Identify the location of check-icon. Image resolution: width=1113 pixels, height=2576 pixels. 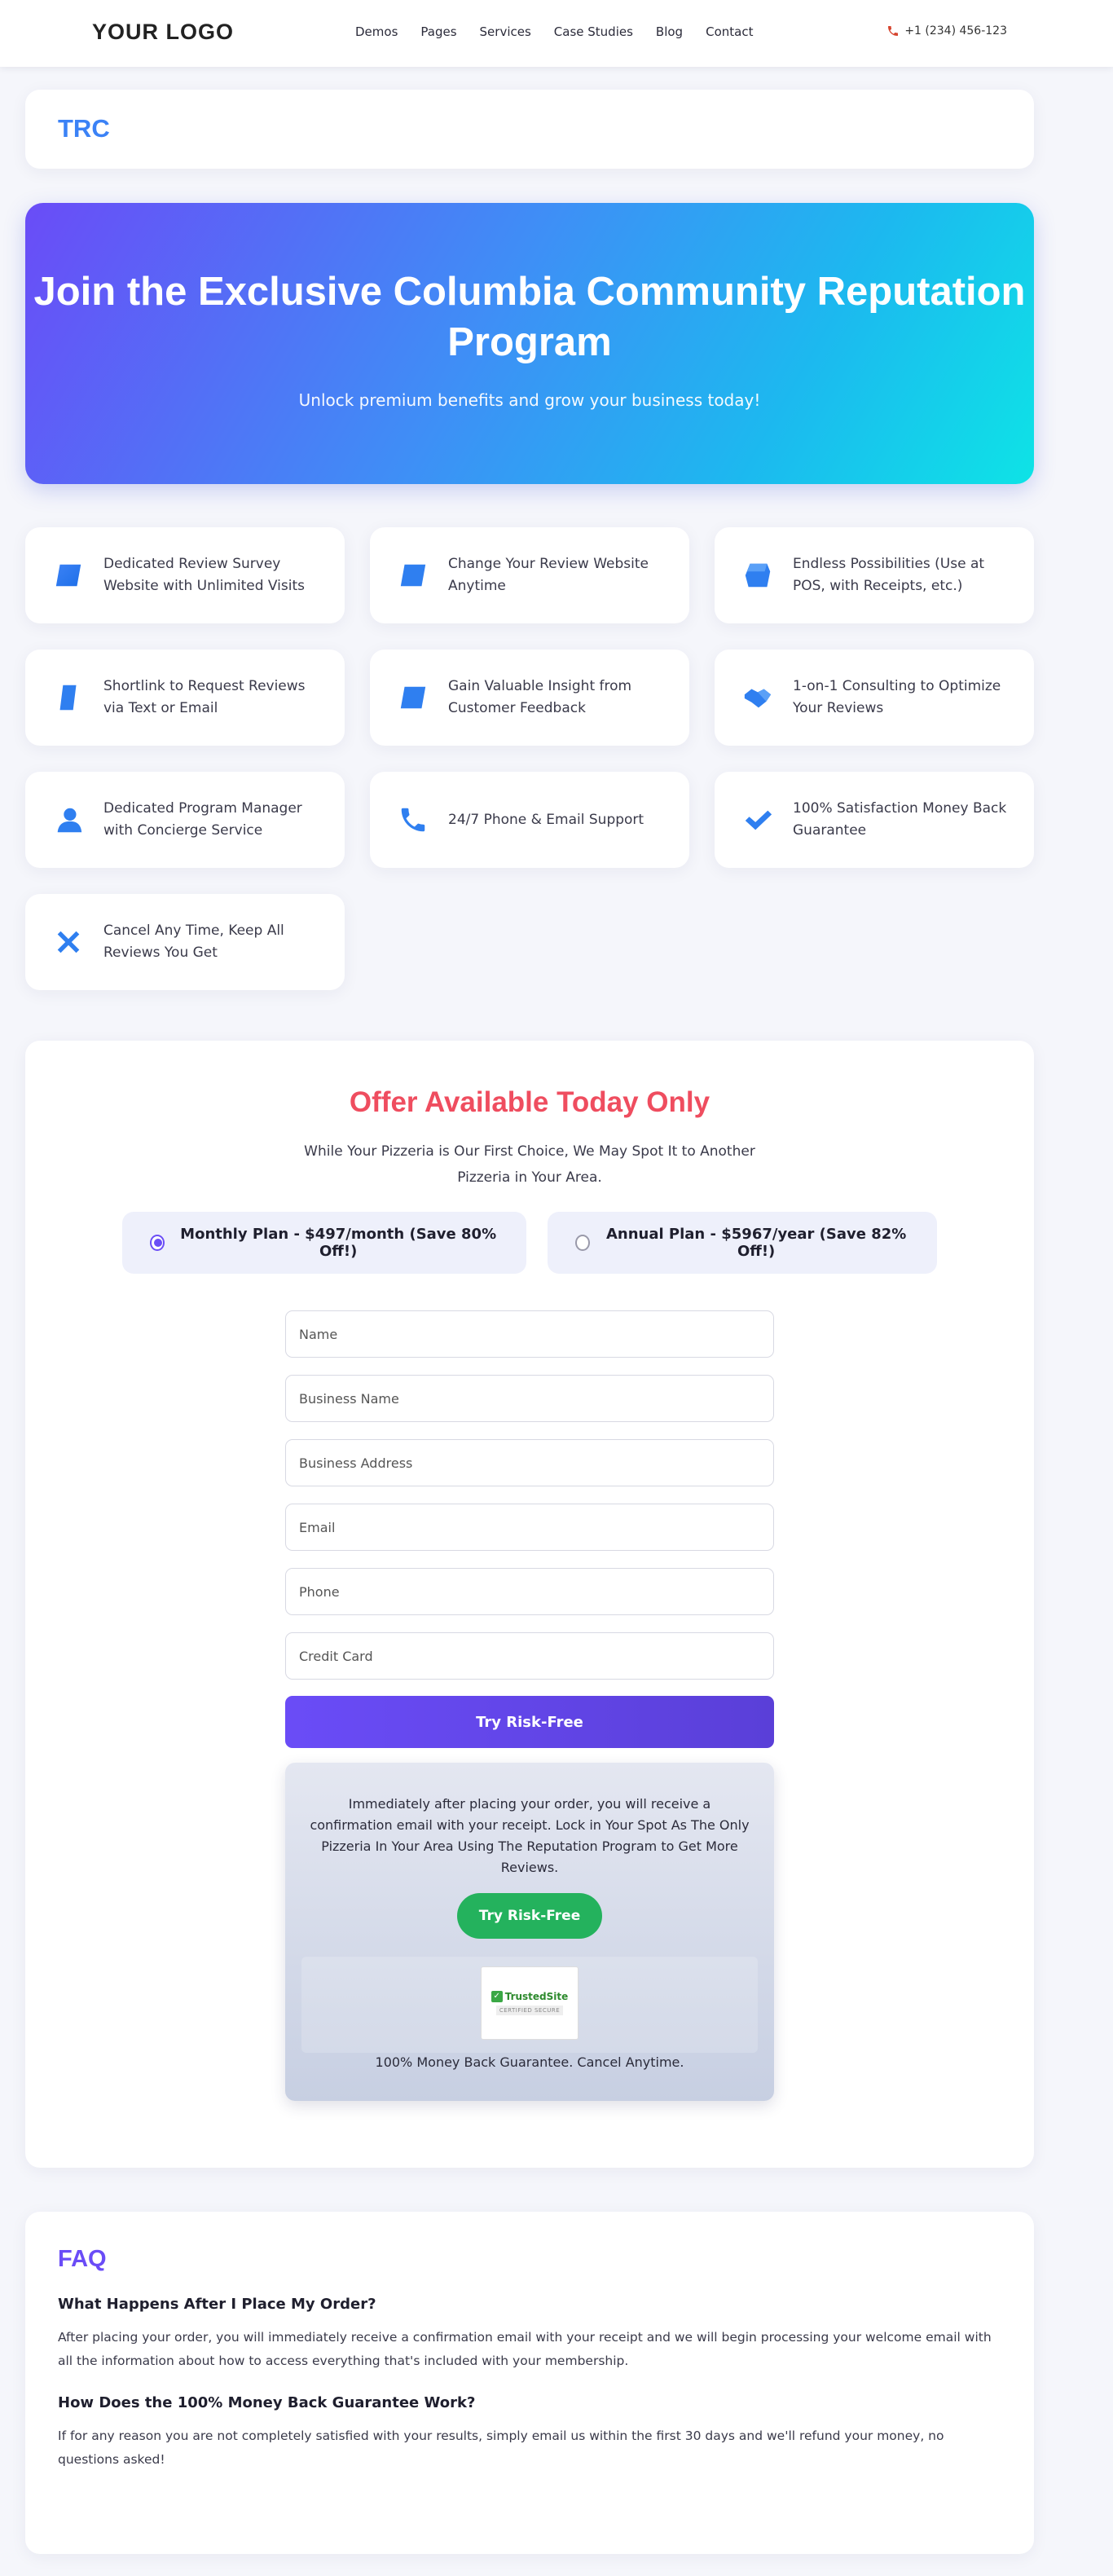
(758, 820).